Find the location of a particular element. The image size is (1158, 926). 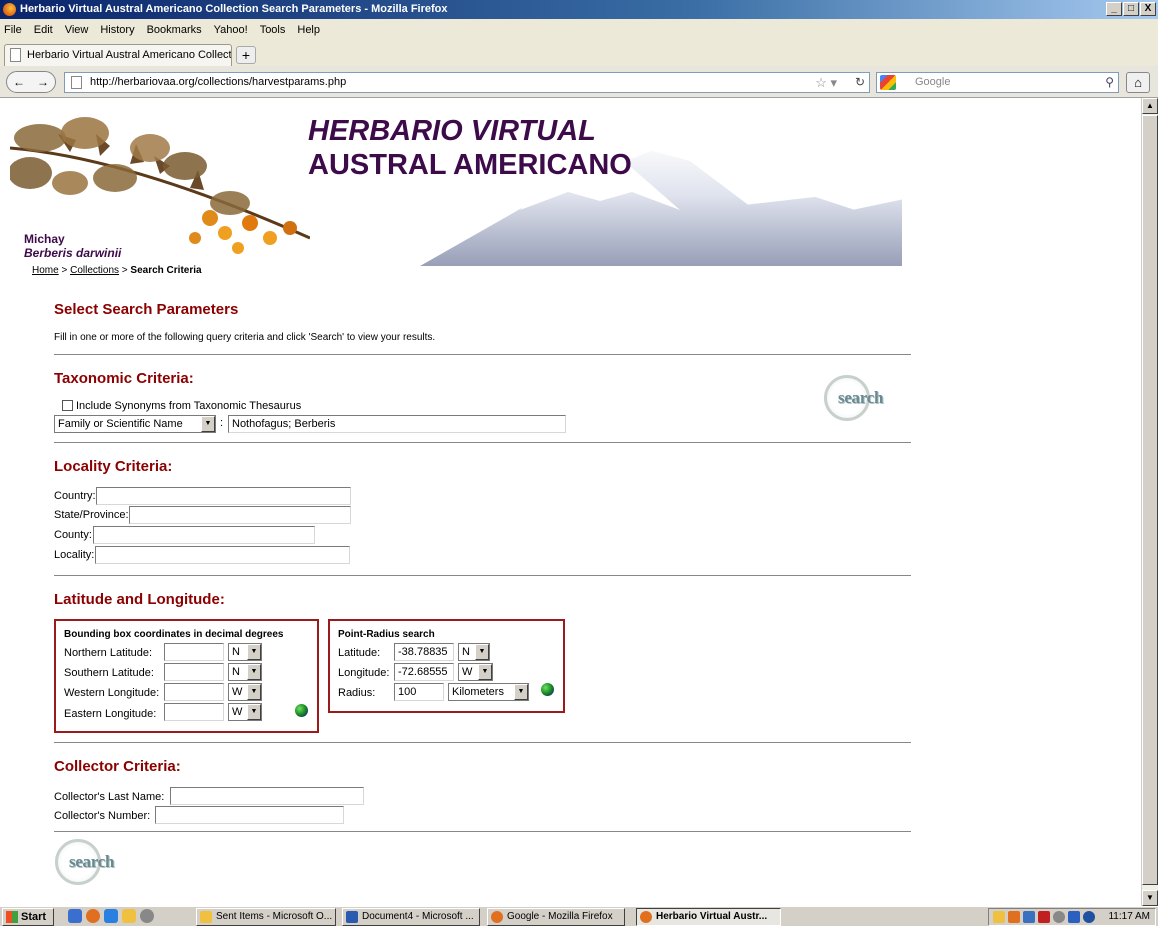

synonyms-checkbox is located at coordinates (67, 405).